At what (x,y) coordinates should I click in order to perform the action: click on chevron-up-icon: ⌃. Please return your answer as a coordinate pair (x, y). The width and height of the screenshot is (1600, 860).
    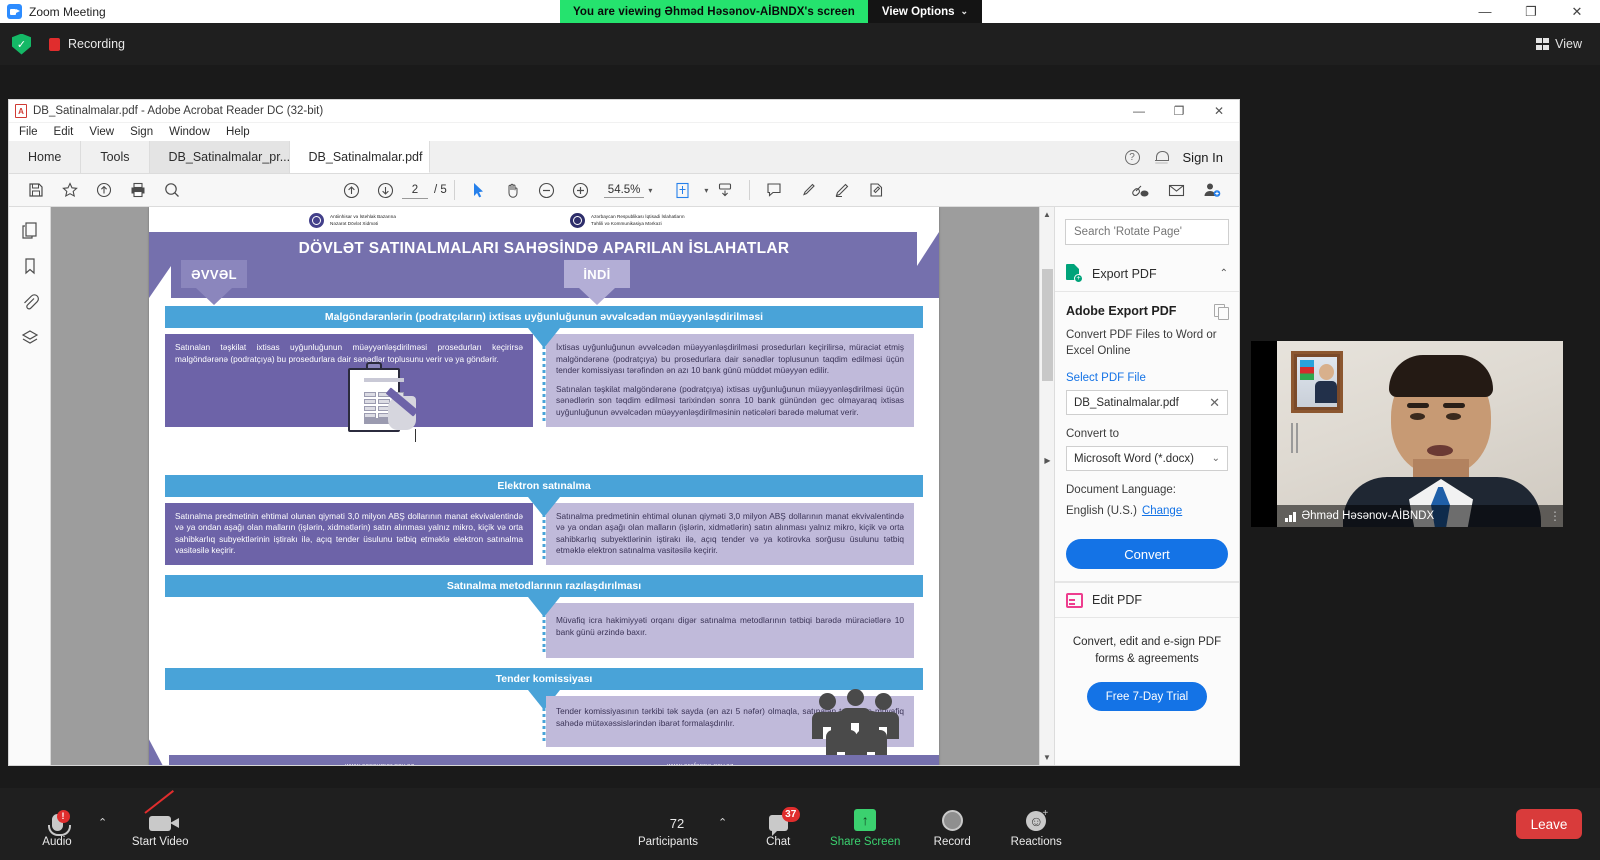
    Looking at the image, I should click on (1224, 273).